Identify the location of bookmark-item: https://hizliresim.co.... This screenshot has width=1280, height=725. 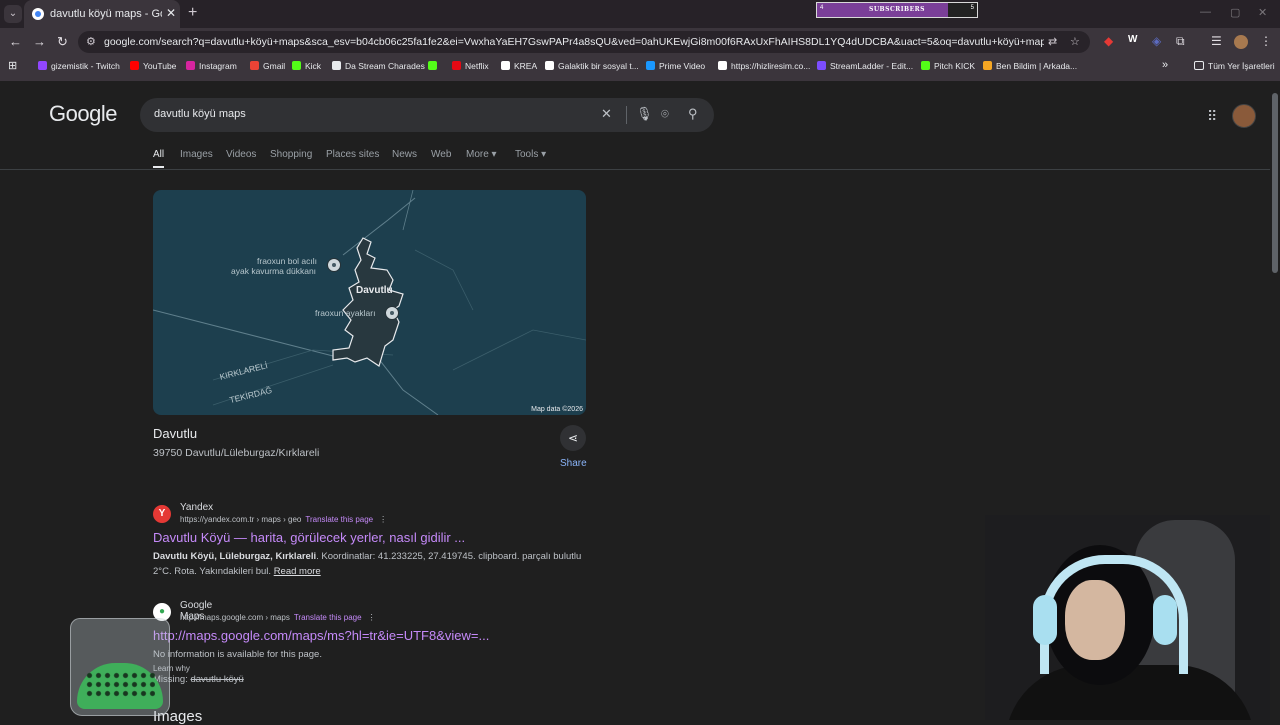
(764, 66).